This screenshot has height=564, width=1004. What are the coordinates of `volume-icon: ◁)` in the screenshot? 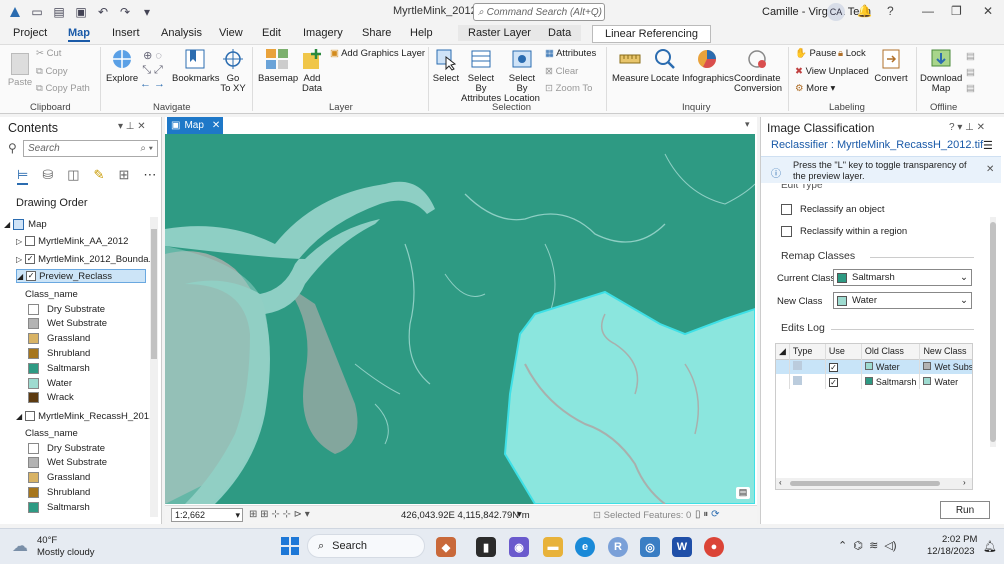 It's located at (890, 546).